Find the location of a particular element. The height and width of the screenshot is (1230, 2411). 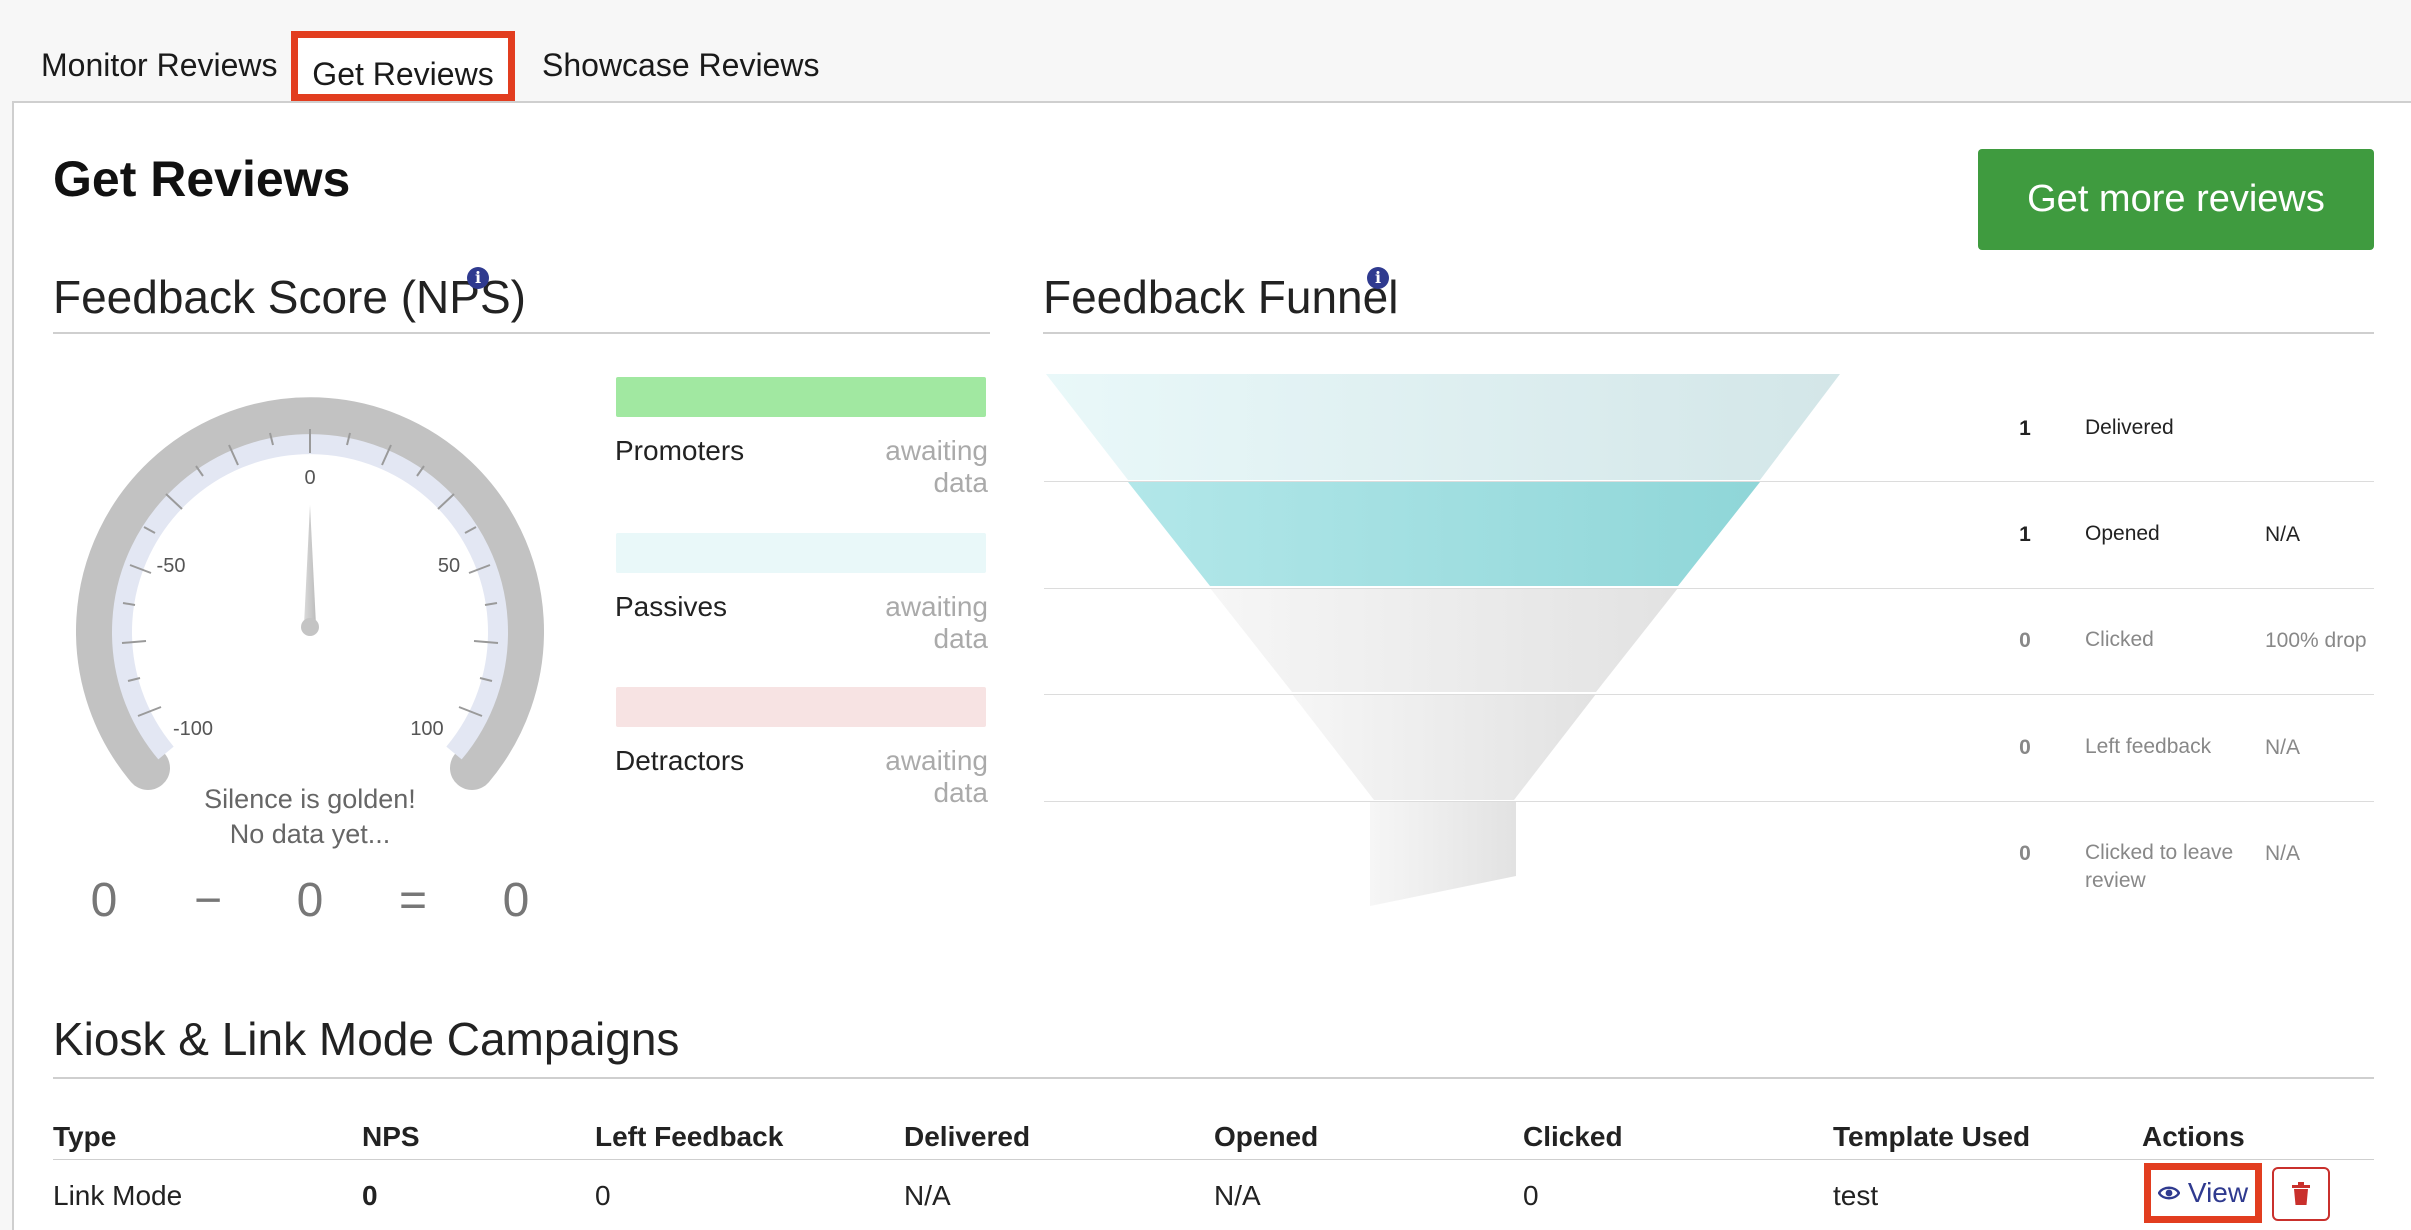

promoters-count: 0 is located at coordinates (104, 900).